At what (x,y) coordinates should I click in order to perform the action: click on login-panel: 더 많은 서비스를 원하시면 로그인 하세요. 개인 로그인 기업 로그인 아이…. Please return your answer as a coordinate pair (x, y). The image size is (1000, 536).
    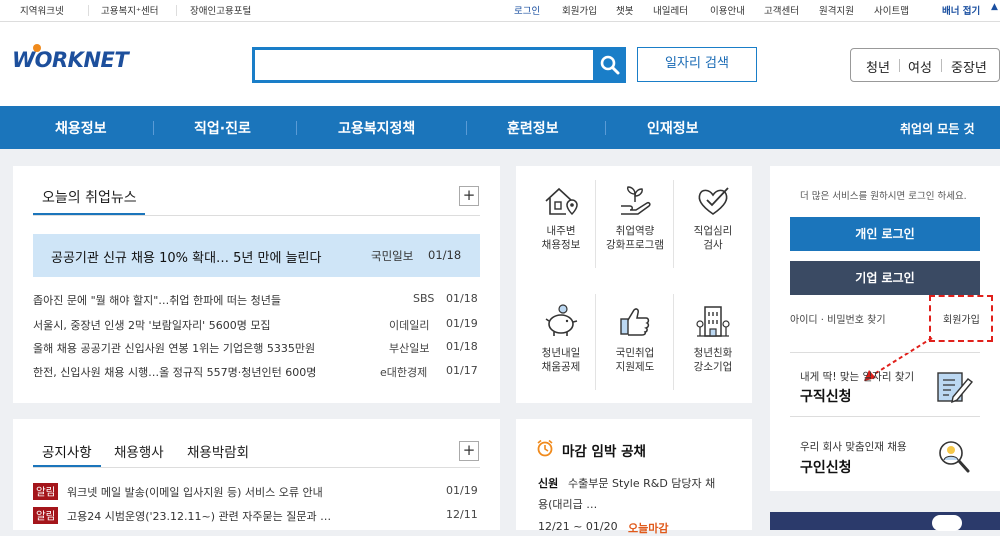
    Looking at the image, I should click on (885, 328).